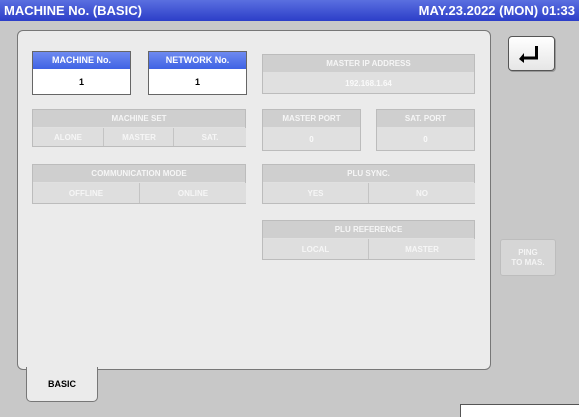  I want to click on plu-reference-local: LOCAL, so click(315, 249).